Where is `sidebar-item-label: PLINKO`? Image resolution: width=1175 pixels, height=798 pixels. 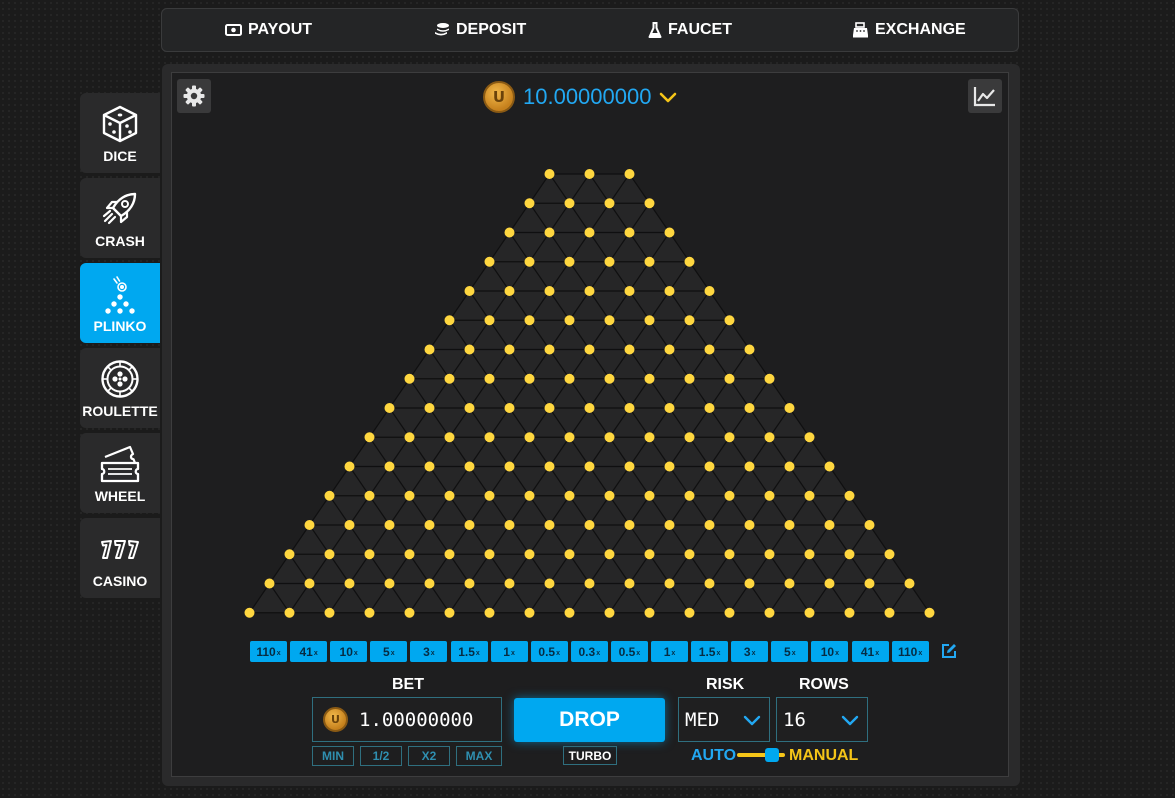 sidebar-item-label: PLINKO is located at coordinates (120, 326).